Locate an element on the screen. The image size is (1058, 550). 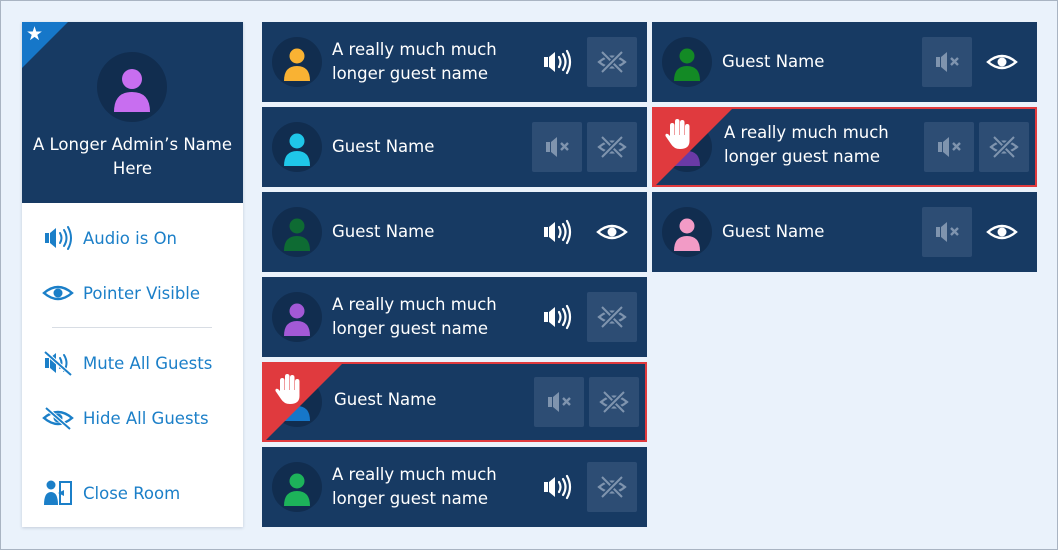
speaker-off-icon is located at coordinates (58, 363).